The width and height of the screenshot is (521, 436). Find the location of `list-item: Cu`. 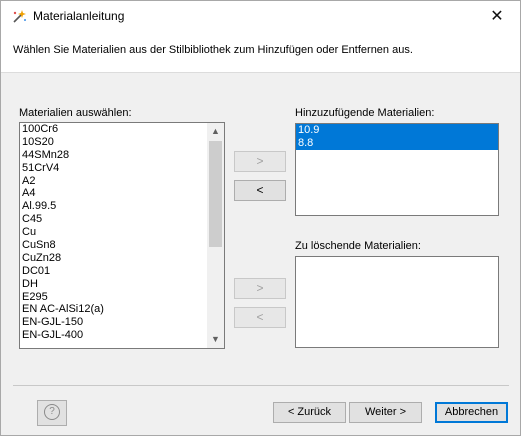

list-item: Cu is located at coordinates (122, 232).